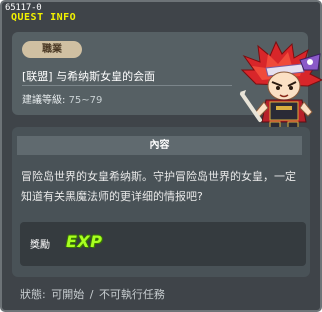 The height and width of the screenshot is (312, 322). What do you see at coordinates (84, 241) in the screenshot?
I see `exp-icon: EXP` at bounding box center [84, 241].